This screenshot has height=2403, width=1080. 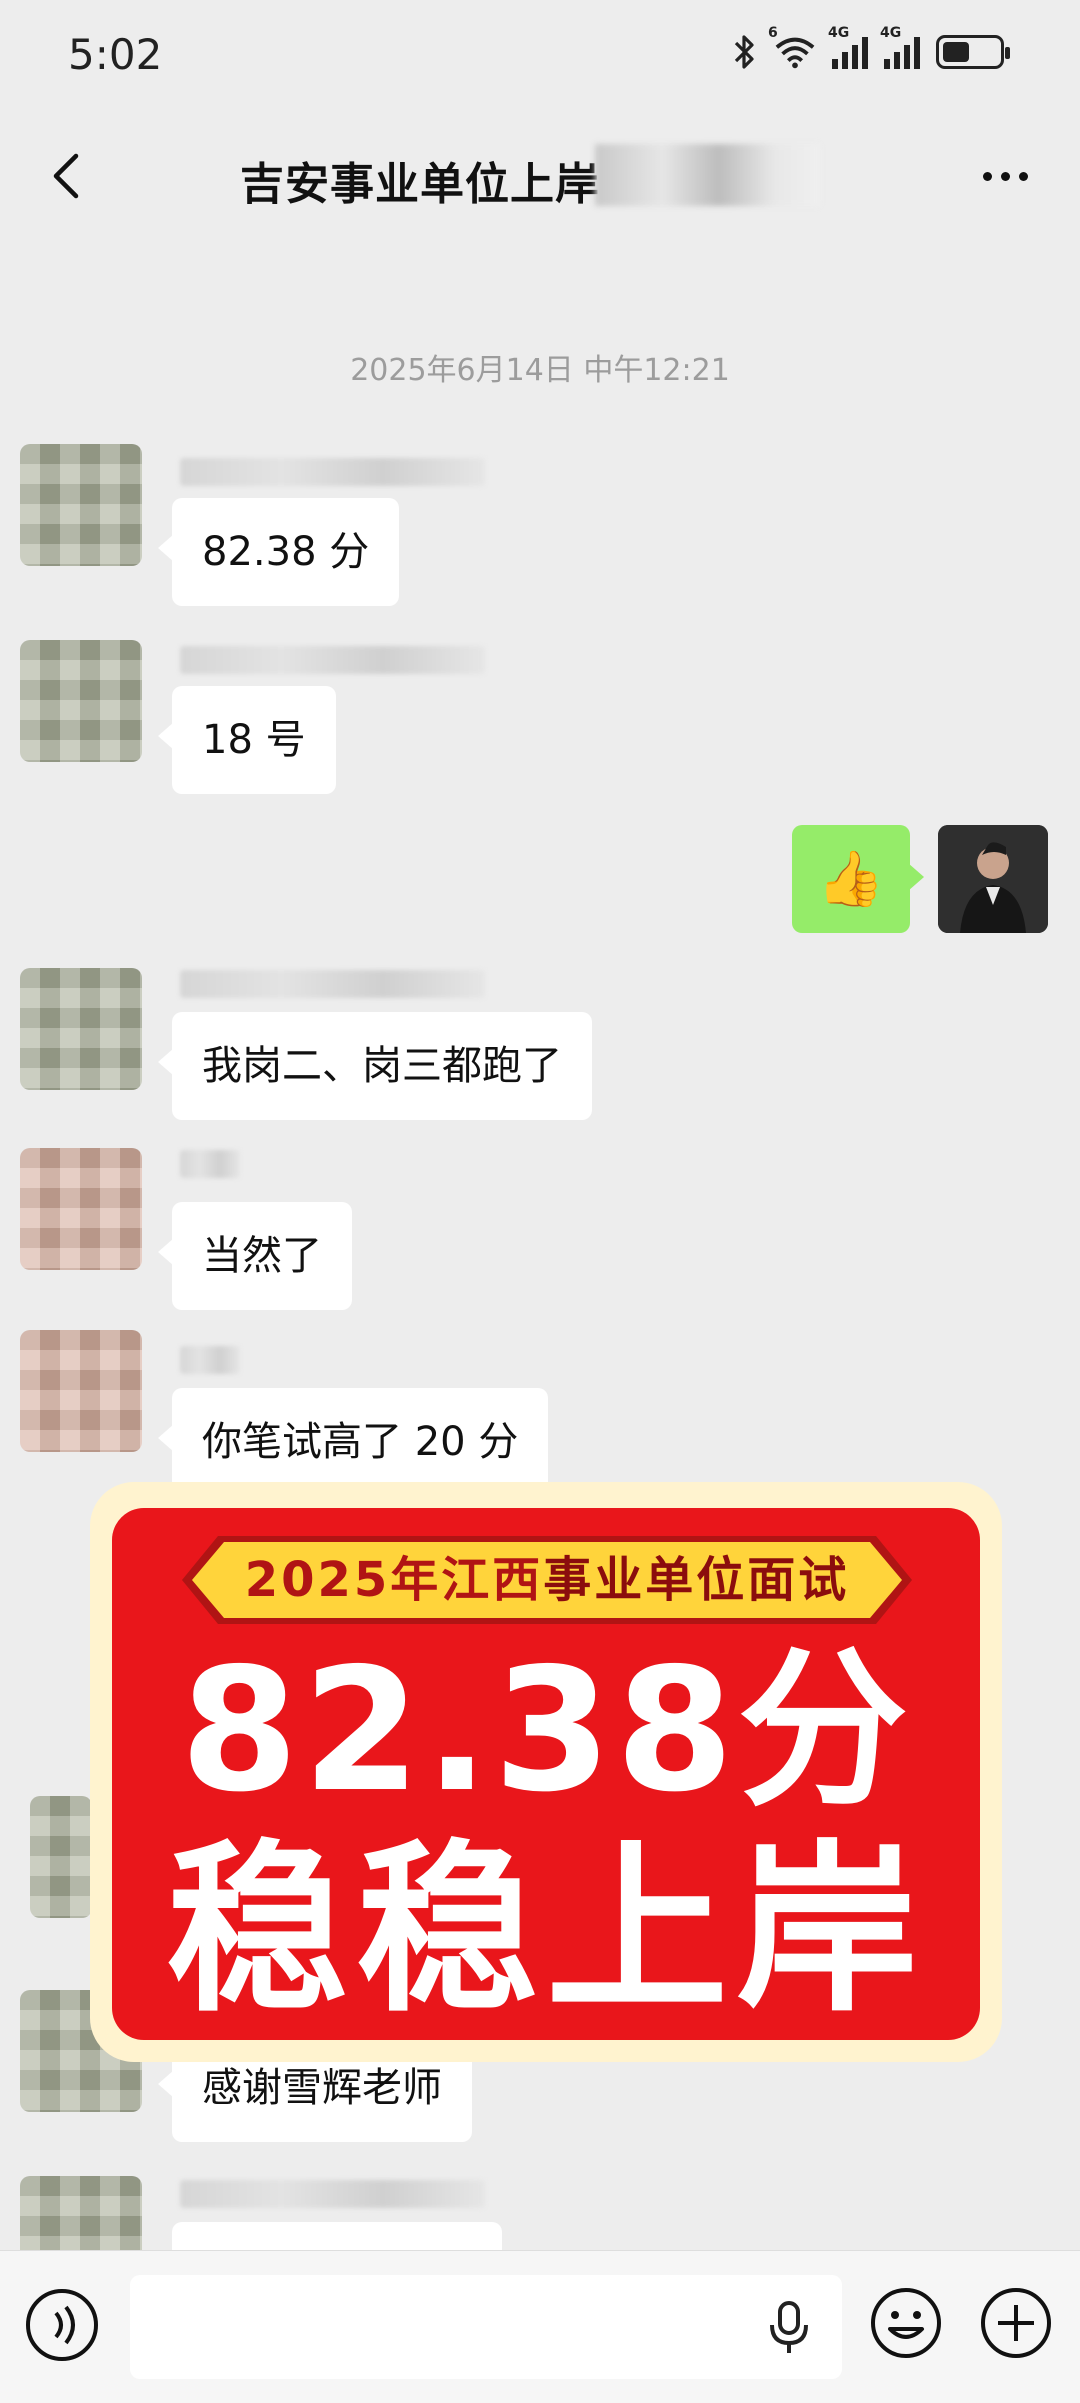 I want to click on plus-button, so click(x=1016, y=2323).